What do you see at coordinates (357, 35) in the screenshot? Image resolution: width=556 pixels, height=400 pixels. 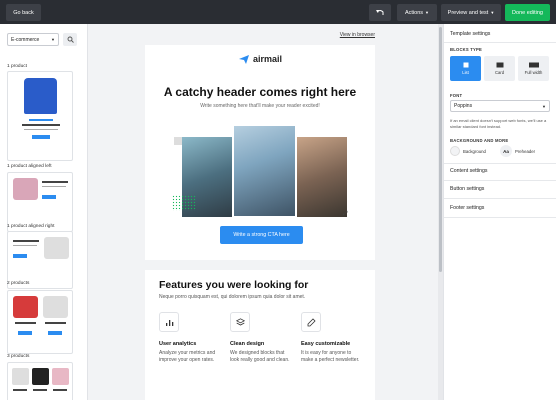 I see `view-in-browser-link: View in browser` at bounding box center [357, 35].